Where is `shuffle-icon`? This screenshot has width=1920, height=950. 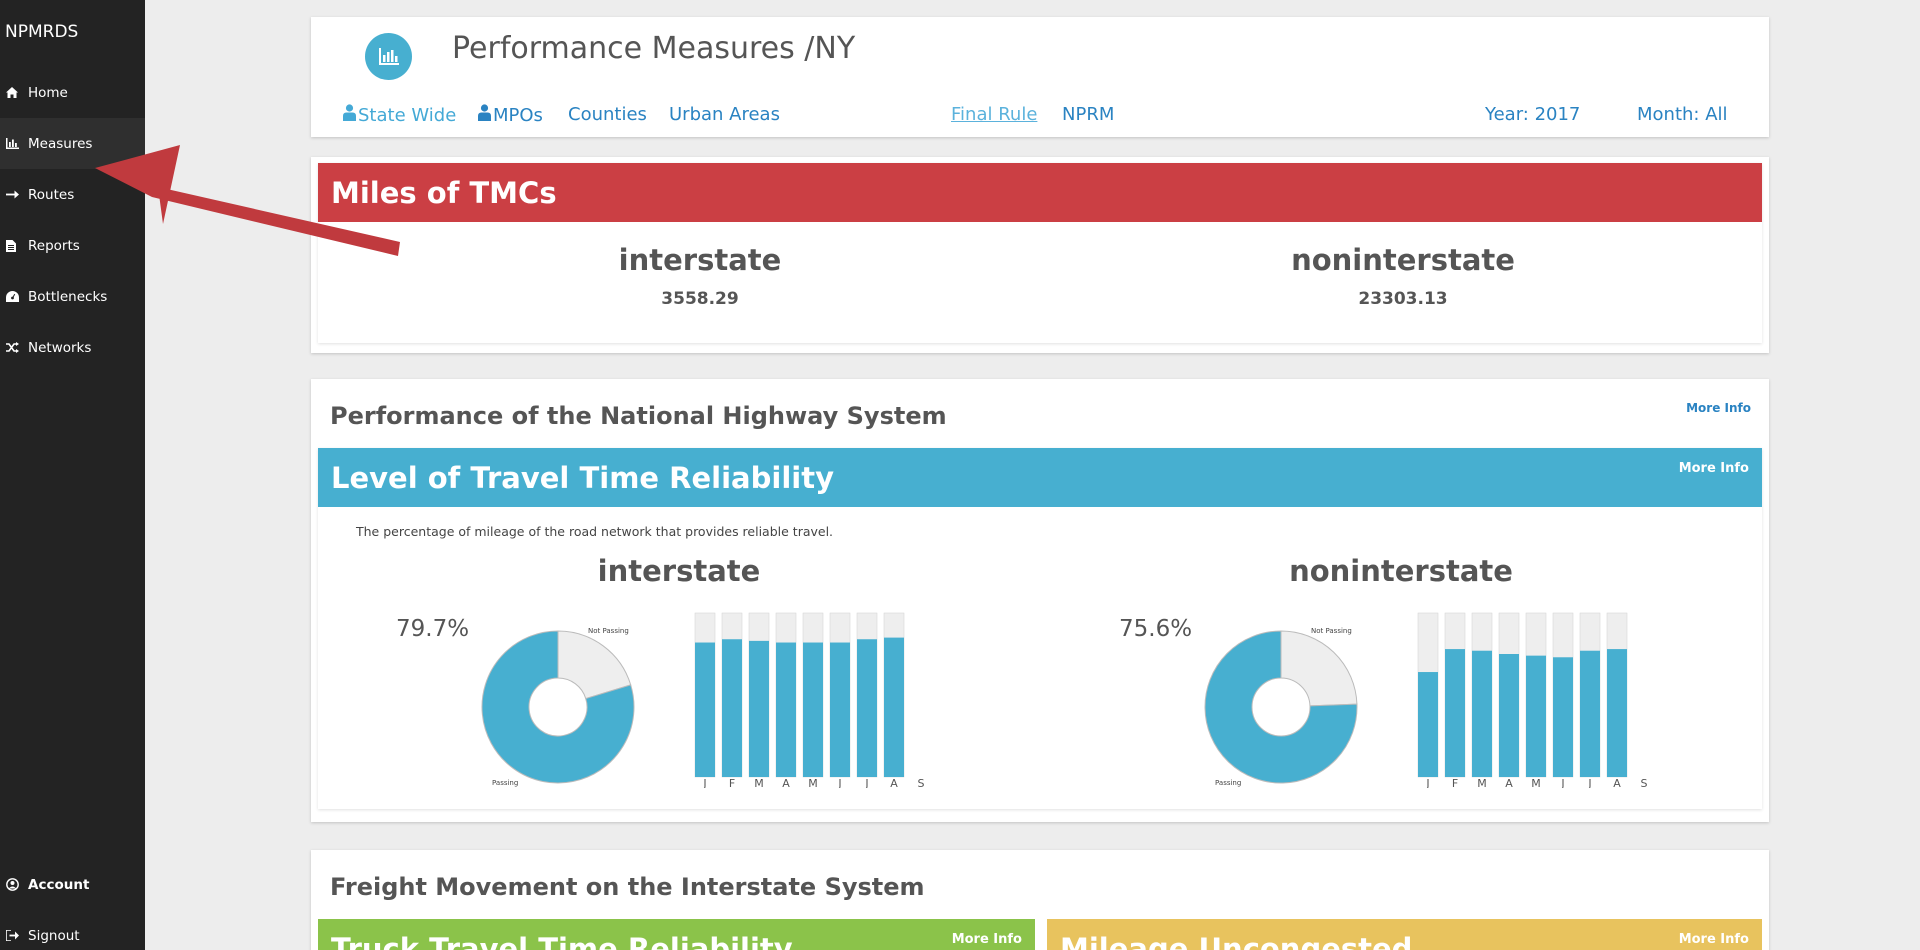 shuffle-icon is located at coordinates (14, 348).